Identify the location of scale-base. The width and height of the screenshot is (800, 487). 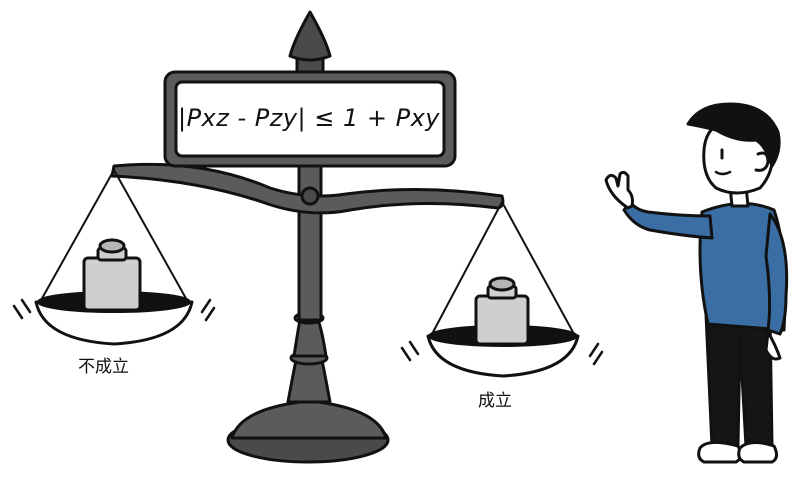
(308, 387).